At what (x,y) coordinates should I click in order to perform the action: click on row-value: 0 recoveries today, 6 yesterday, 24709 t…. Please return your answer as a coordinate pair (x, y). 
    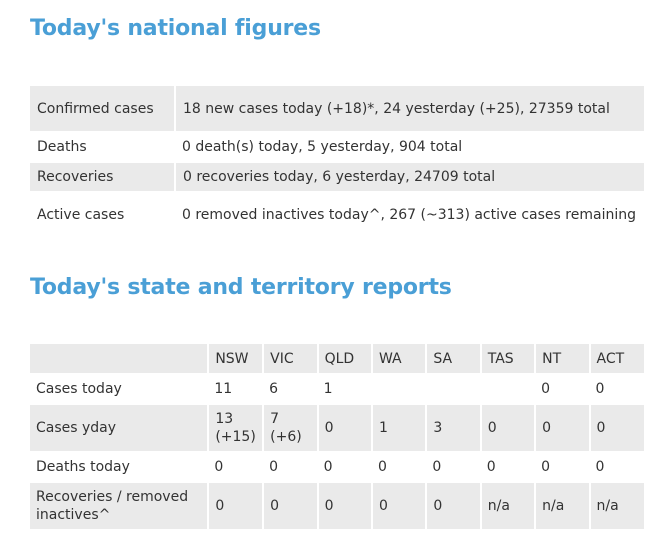
    Looking at the image, I should click on (409, 177).